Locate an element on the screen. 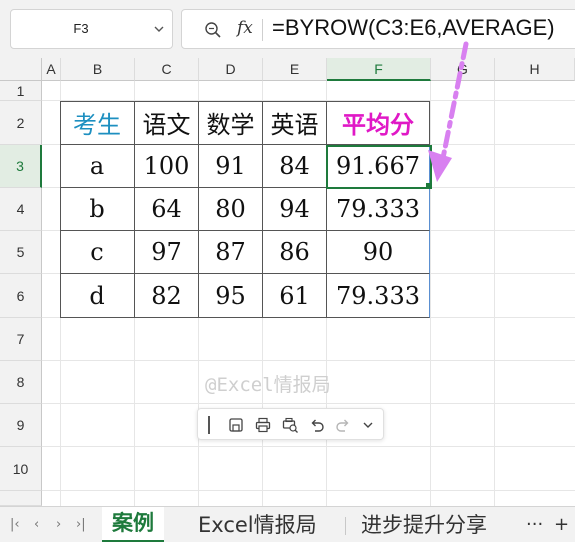 Image resolution: width=575 pixels, height=542 pixels. redo-icon is located at coordinates (343, 425).